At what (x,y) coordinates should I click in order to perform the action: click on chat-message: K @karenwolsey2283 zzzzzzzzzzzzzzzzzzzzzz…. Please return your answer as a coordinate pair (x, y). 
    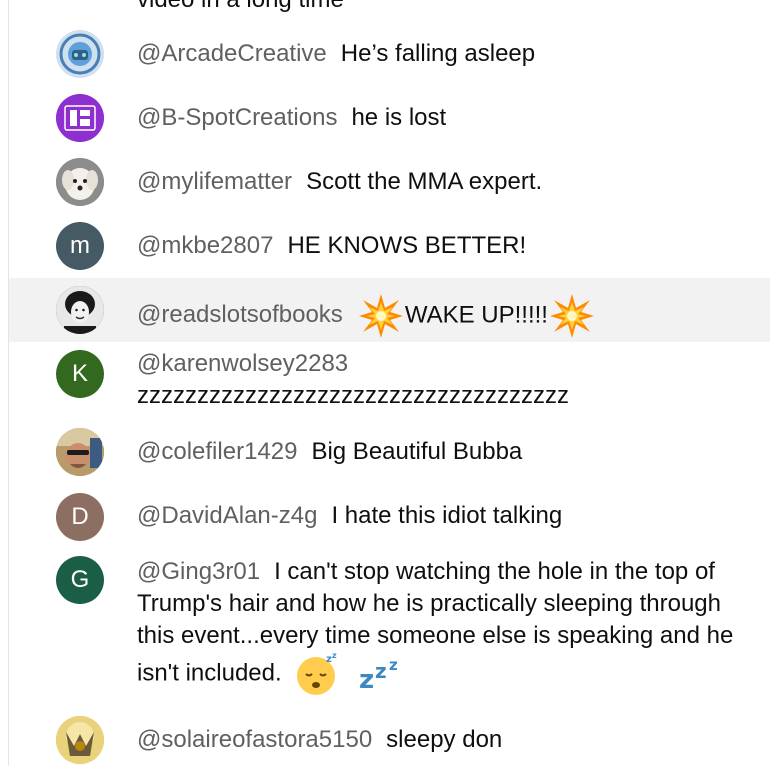
    Looking at the image, I should click on (389, 379).